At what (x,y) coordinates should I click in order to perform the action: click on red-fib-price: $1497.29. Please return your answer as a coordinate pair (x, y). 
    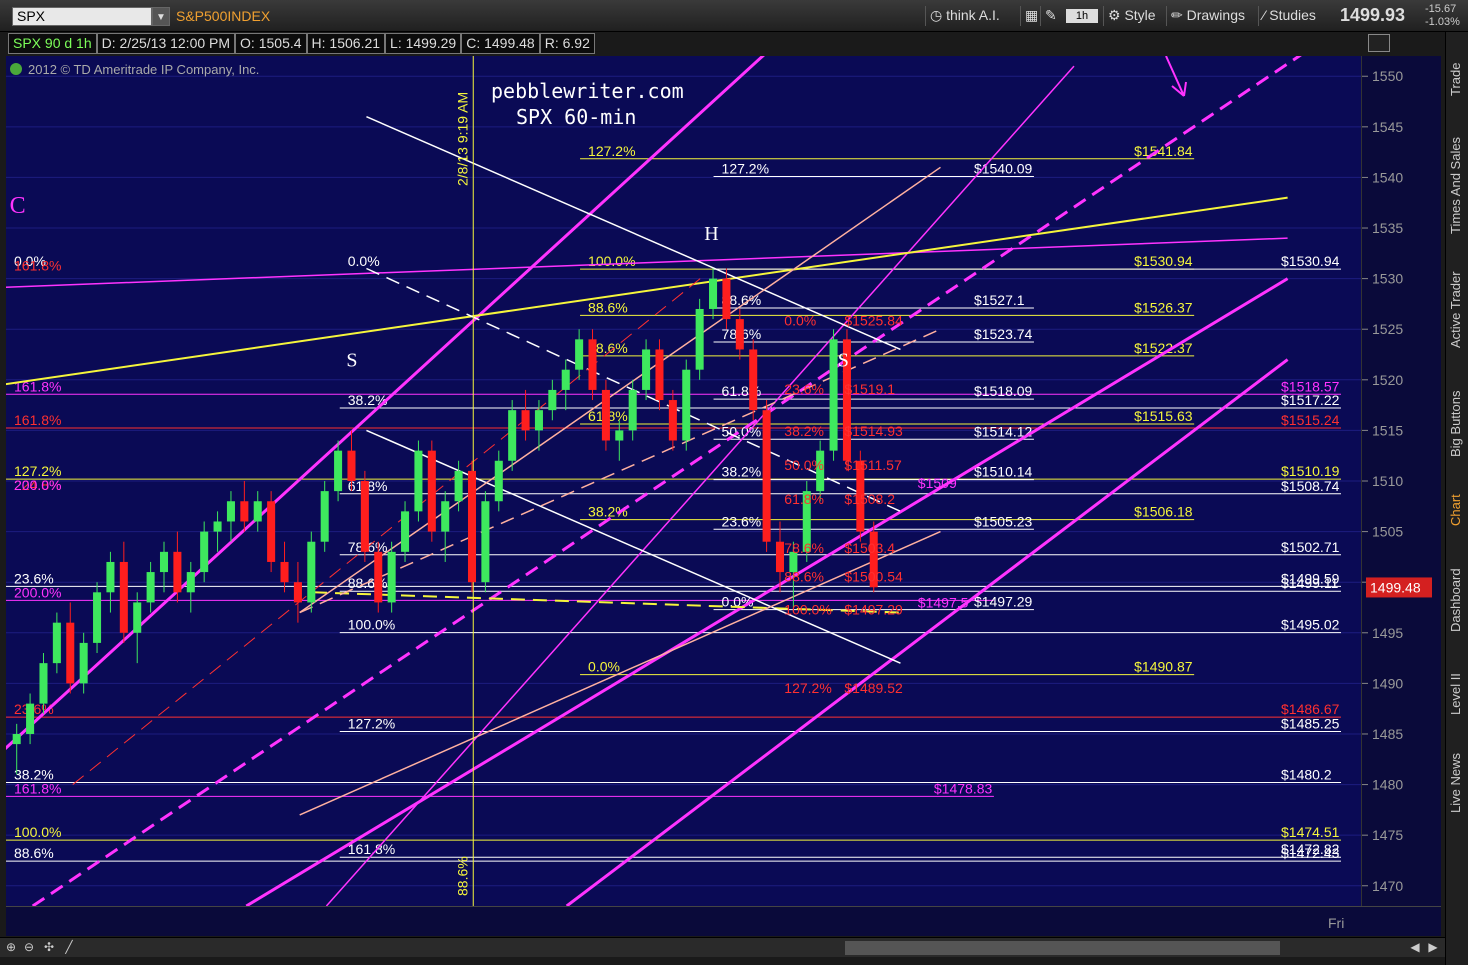
    Looking at the image, I should click on (873, 610).